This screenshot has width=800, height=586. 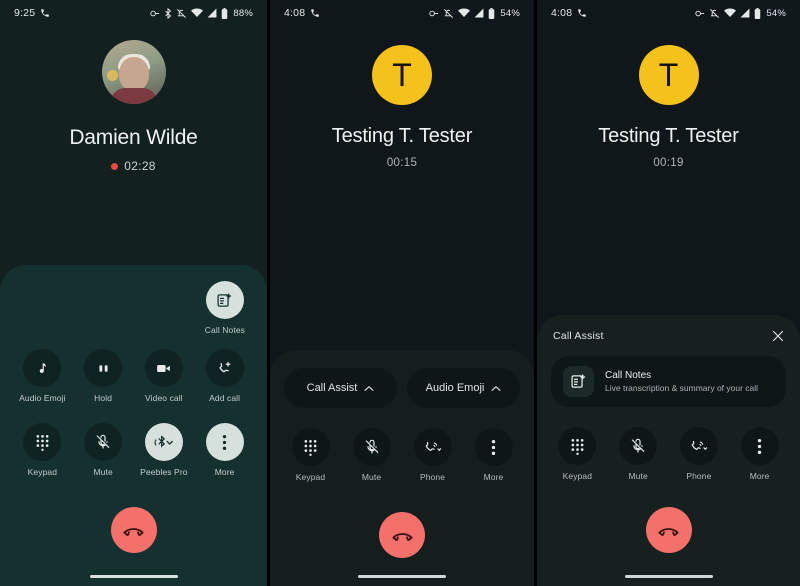 I want to click on call-duration: 00:19, so click(x=668, y=163).